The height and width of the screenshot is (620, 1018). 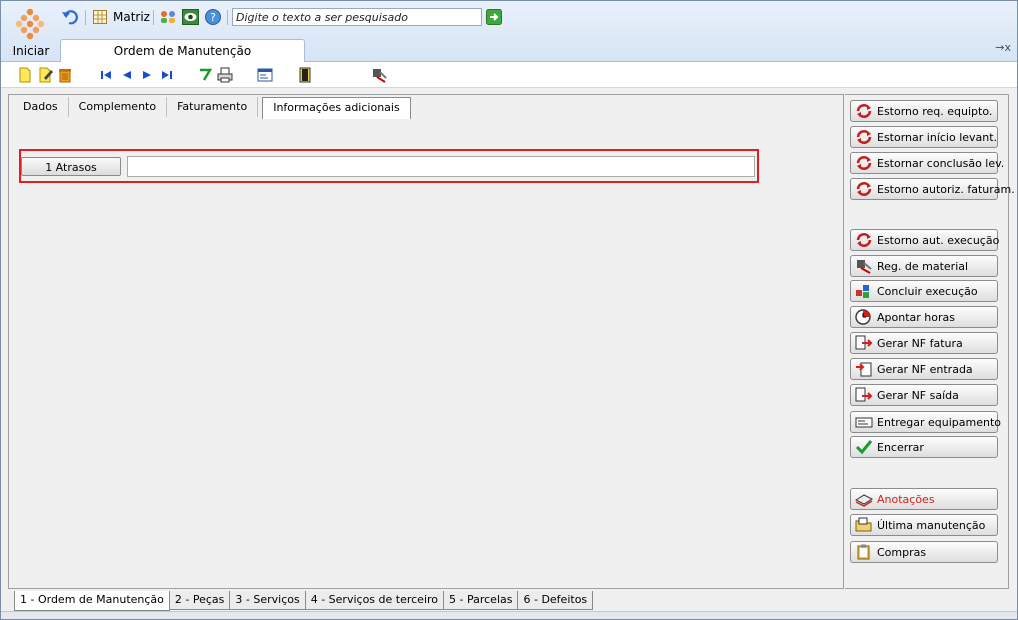 I want to click on button-label: Compras, so click(x=902, y=552).